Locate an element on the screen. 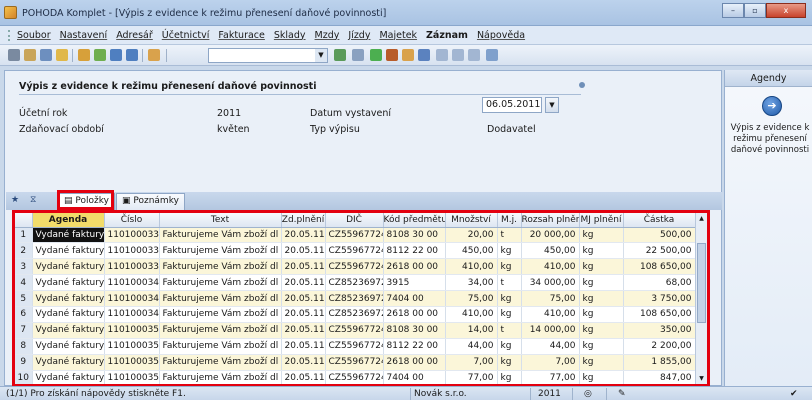  excel-icon is located at coordinates (340, 55).